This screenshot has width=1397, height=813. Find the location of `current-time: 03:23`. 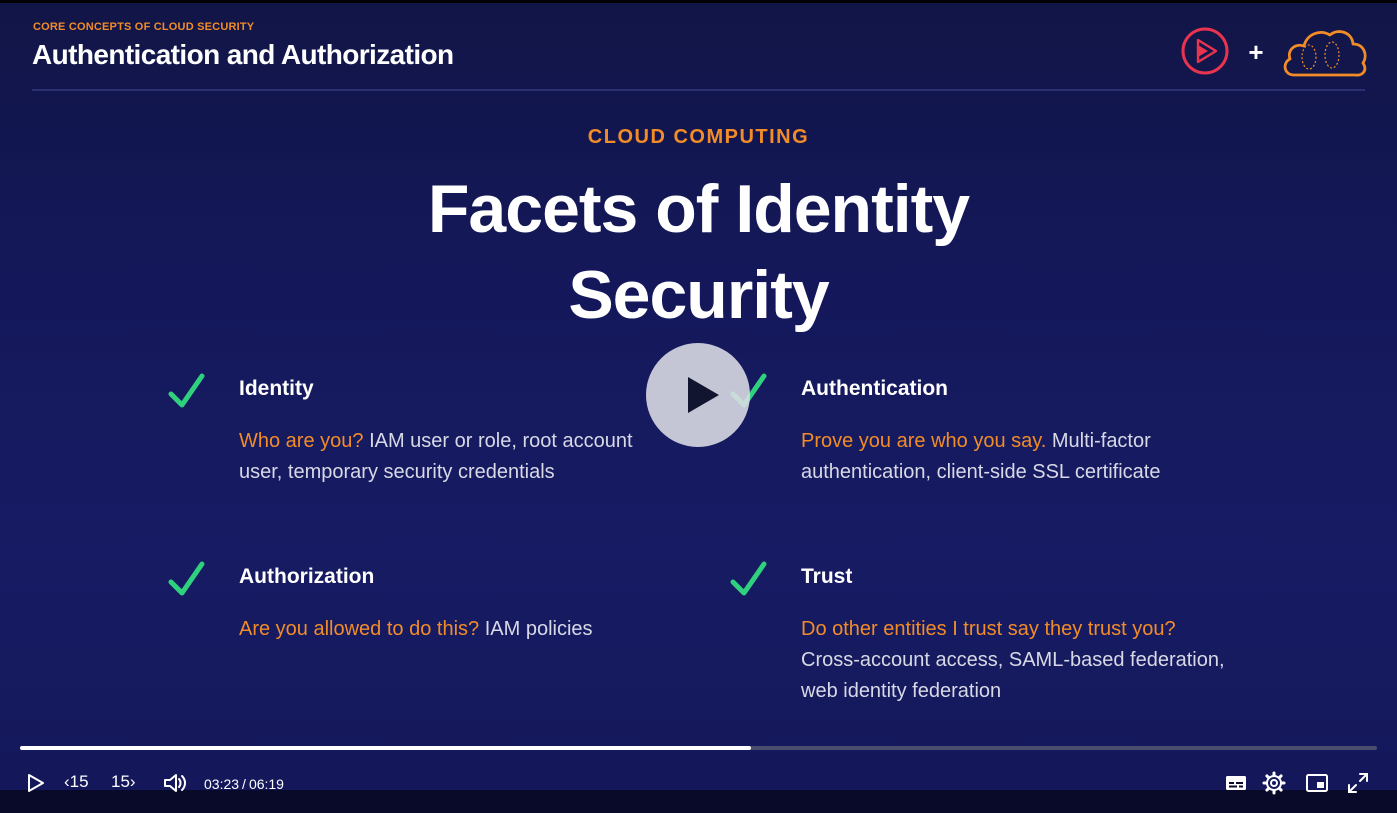

current-time: 03:23 is located at coordinates (222, 784).